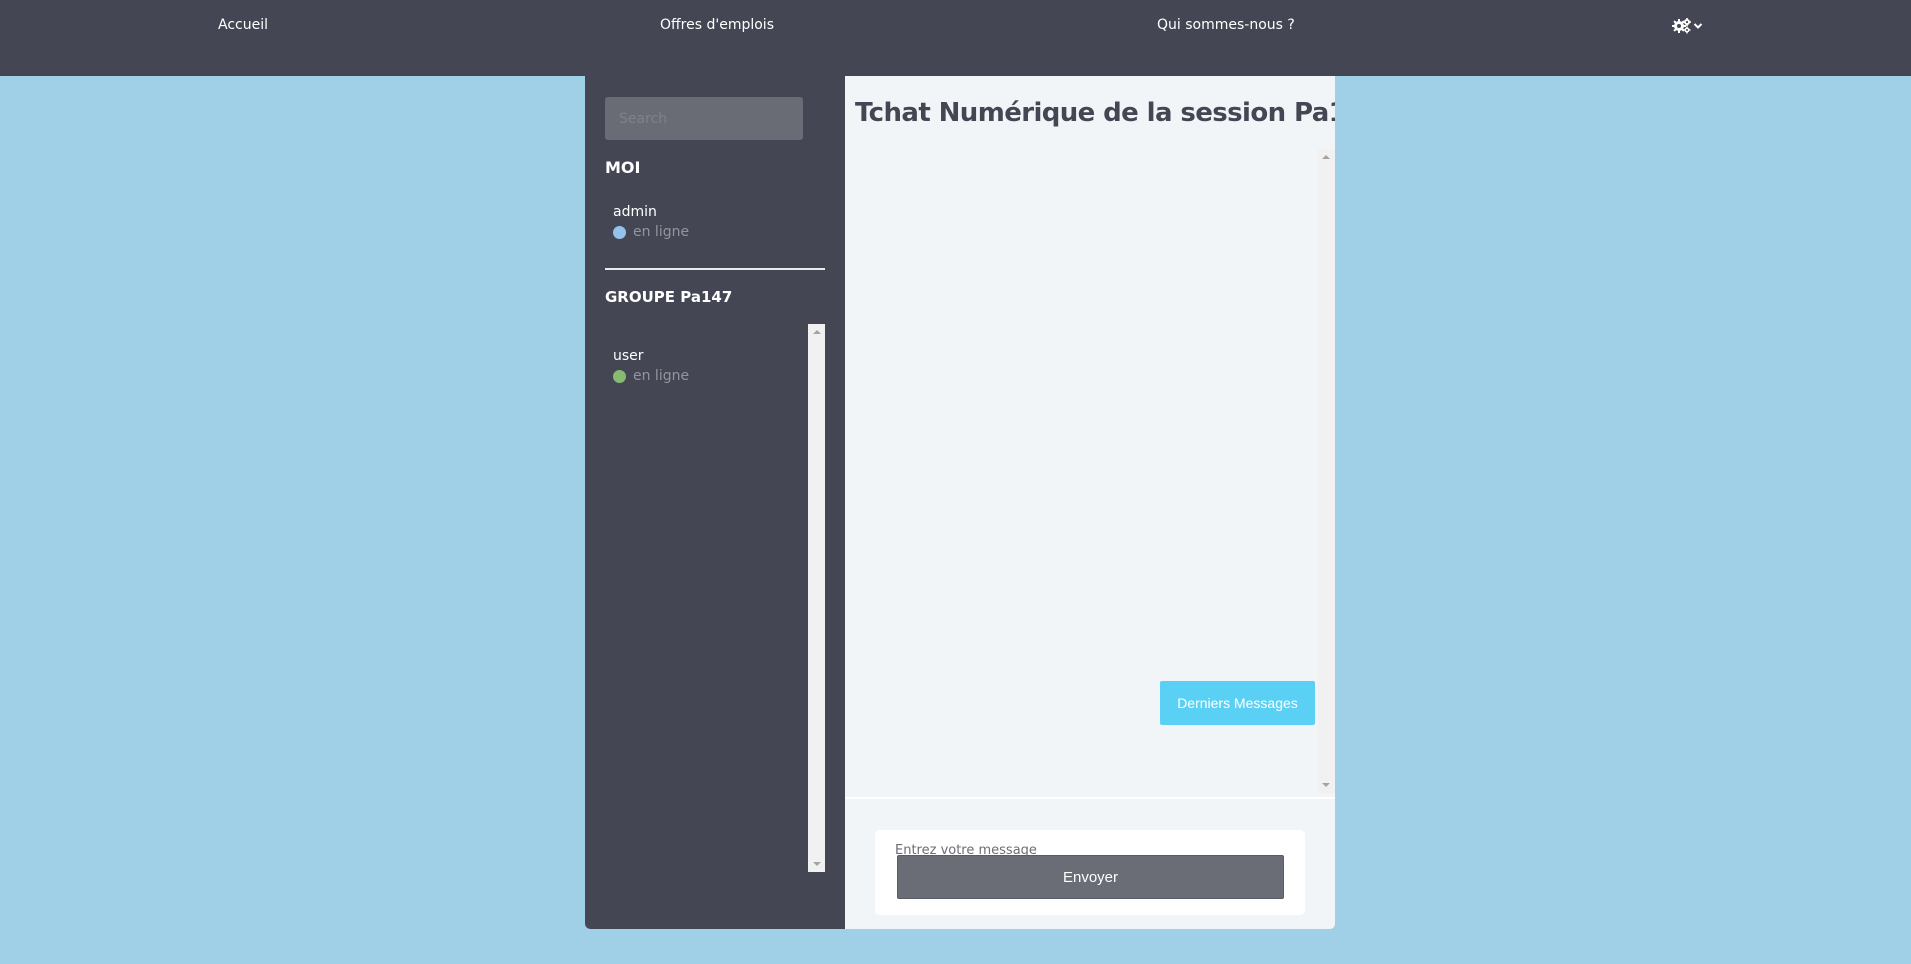 The width and height of the screenshot is (1911, 964). I want to click on settings-dropdown-toggle, so click(1687, 26).